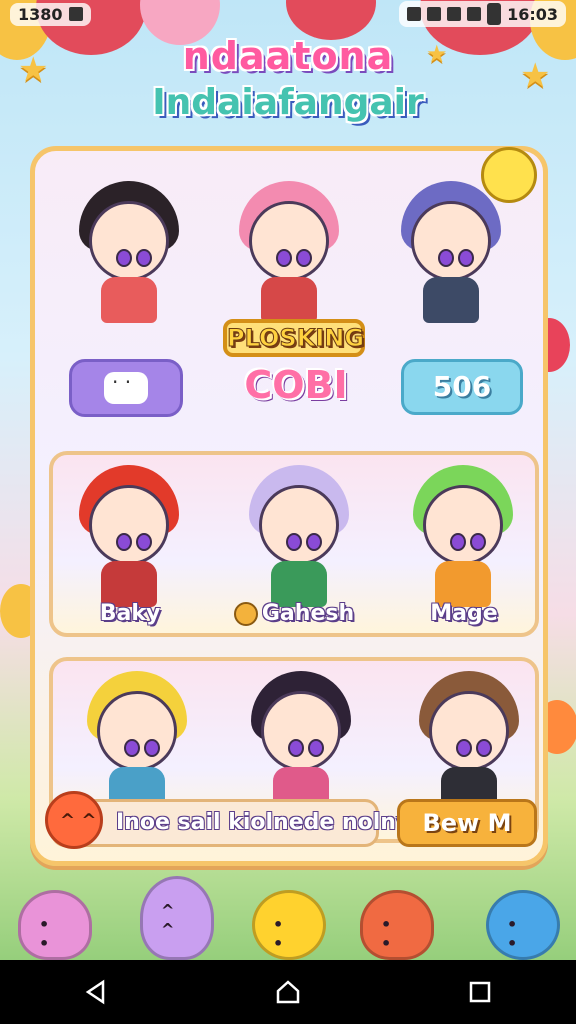 This screenshot has width=576, height=1024. I want to click on alarm-icon, so click(414, 14).